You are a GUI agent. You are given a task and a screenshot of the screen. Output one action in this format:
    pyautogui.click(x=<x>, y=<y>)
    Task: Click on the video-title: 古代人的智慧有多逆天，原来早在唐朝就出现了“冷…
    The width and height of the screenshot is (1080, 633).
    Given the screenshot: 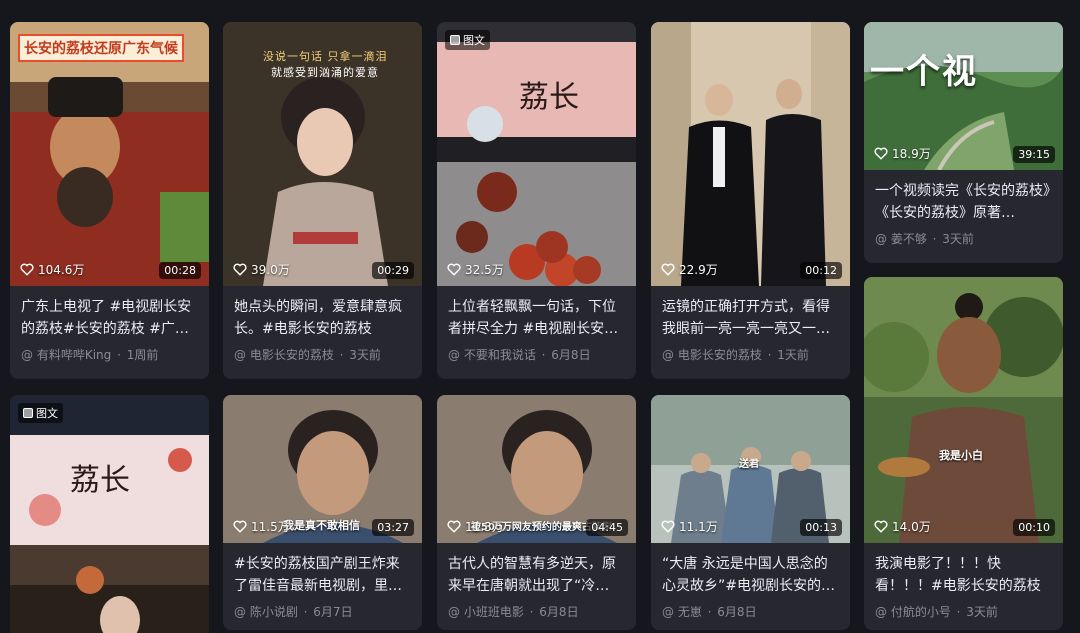 What is the action you would take?
    pyautogui.click(x=536, y=575)
    